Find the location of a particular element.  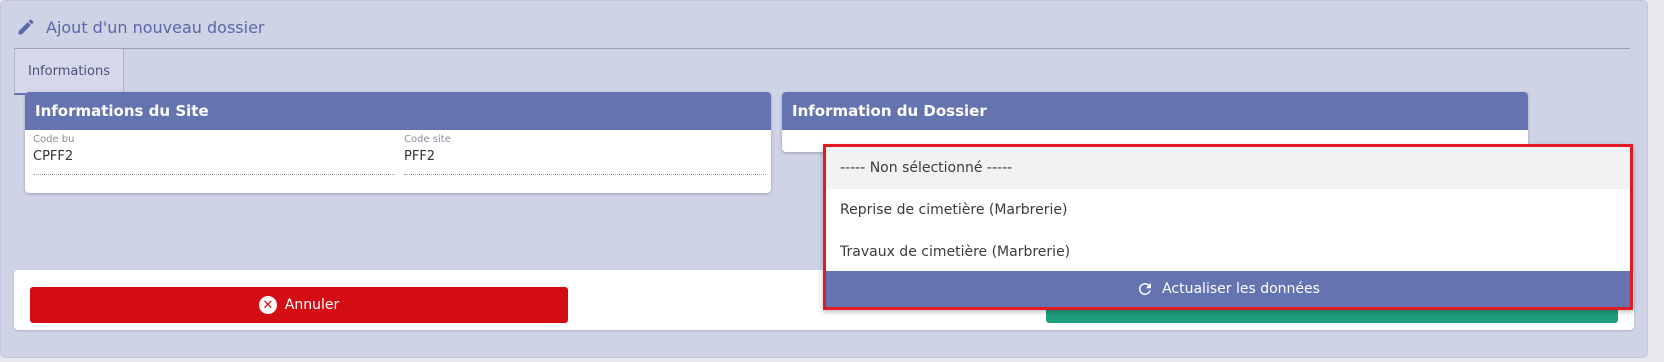

refresh-label: Actualiser les données is located at coordinates (1241, 289).